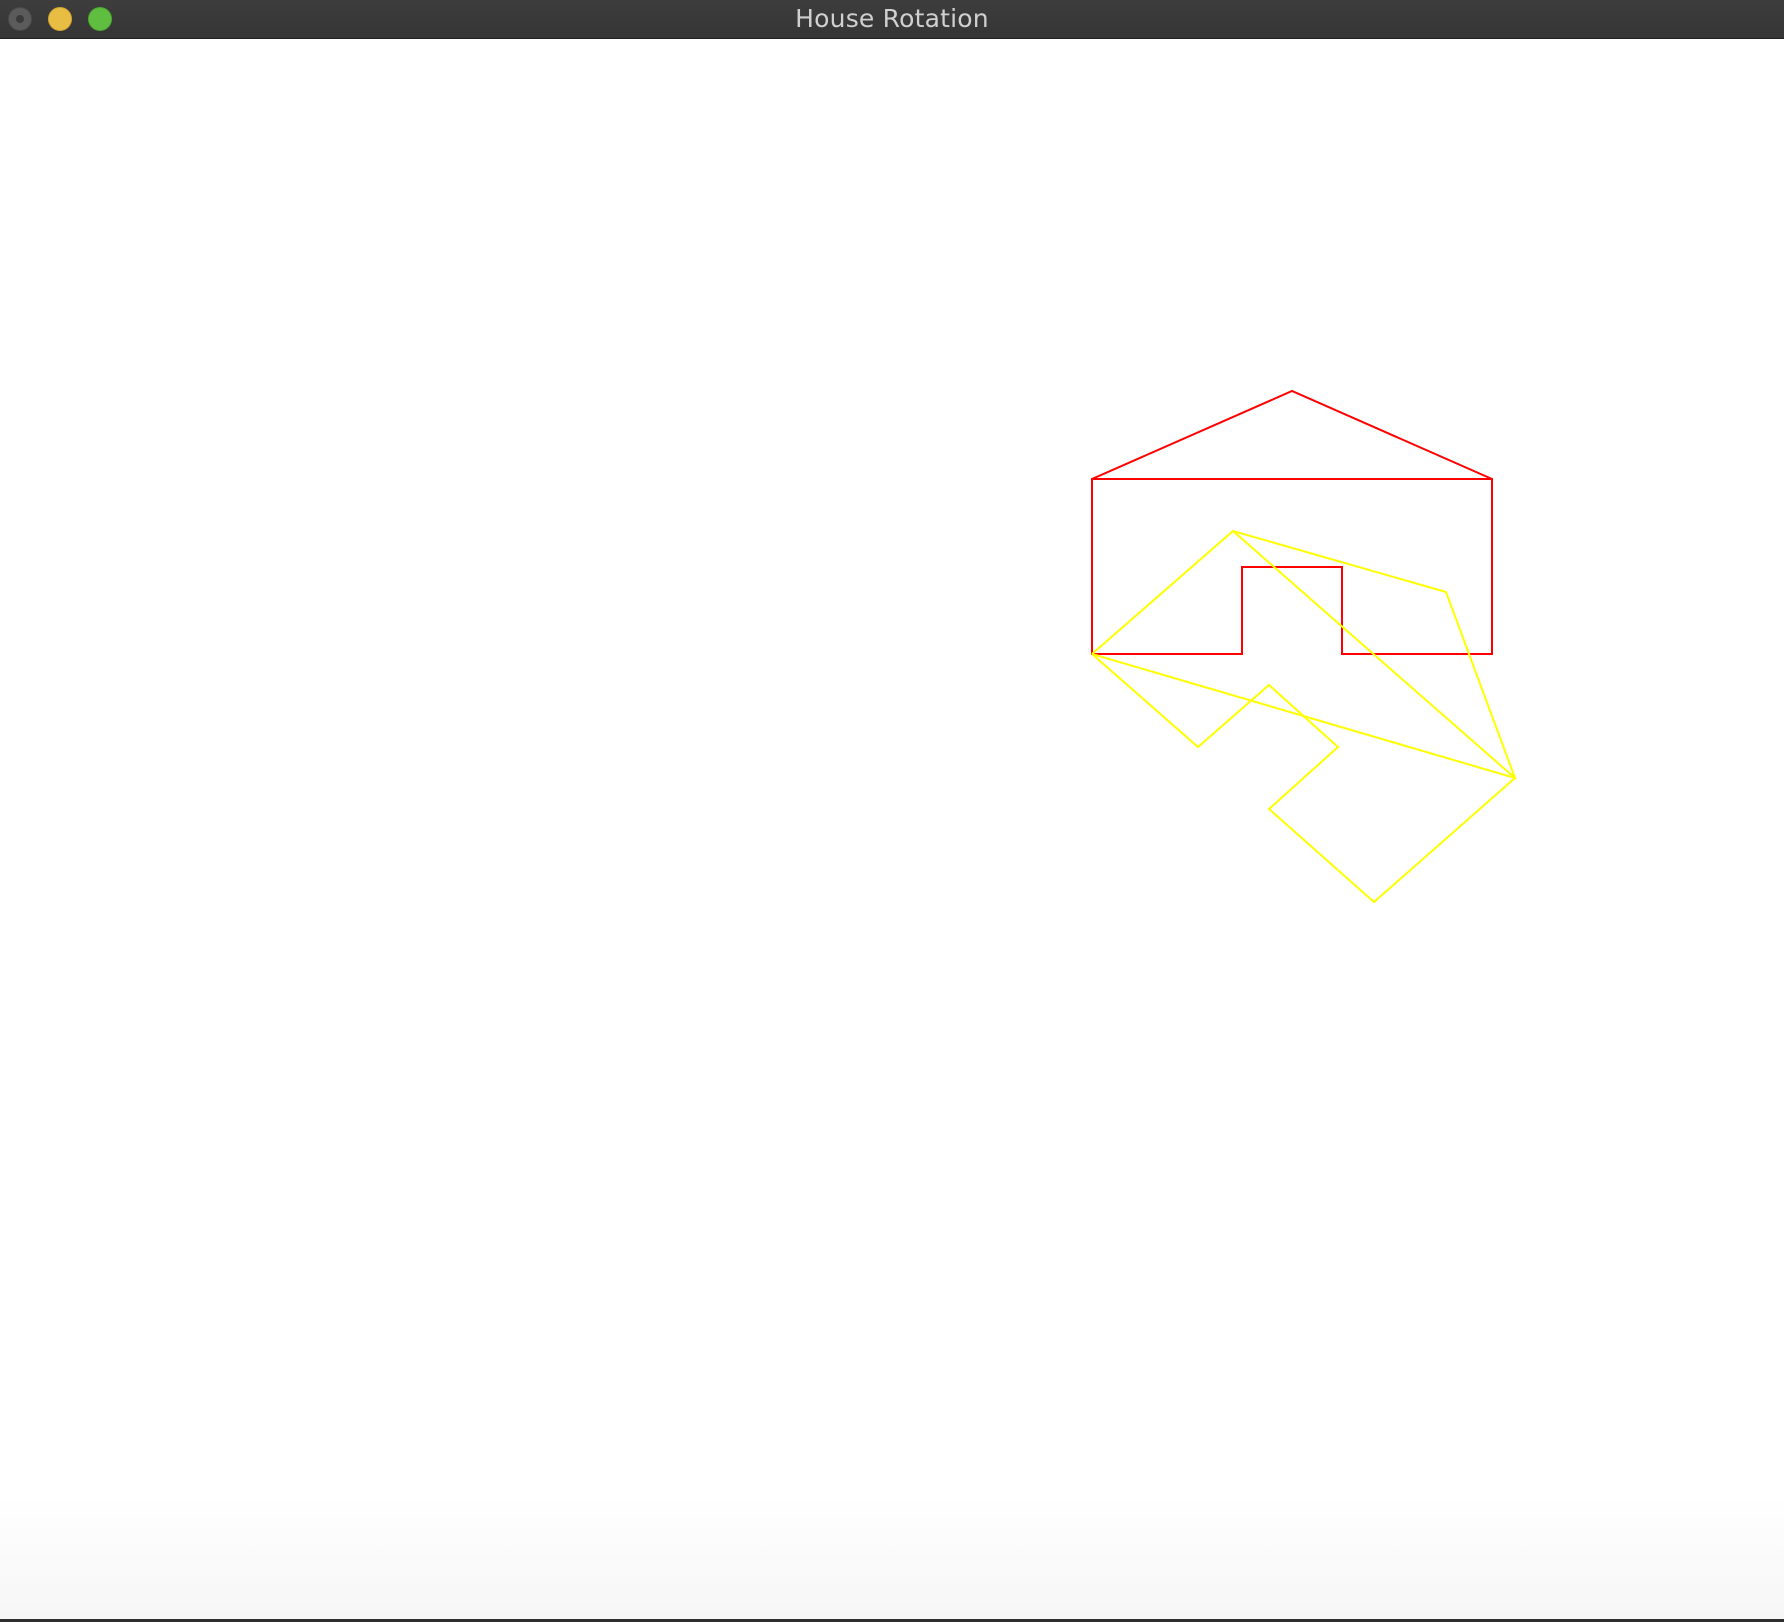 This screenshot has height=1622, width=1784. What do you see at coordinates (1292, 522) in the screenshot?
I see `original-house` at bounding box center [1292, 522].